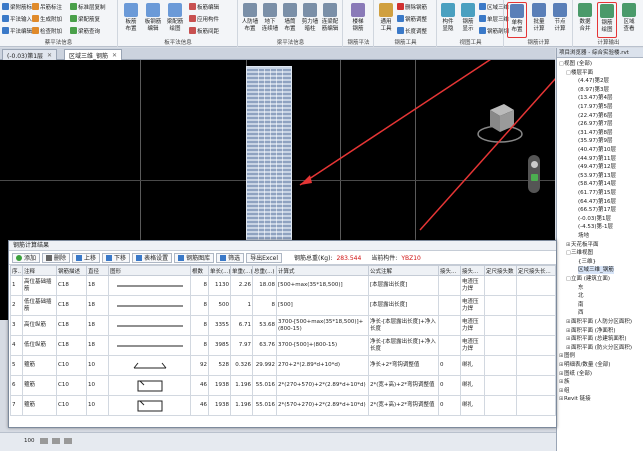 The height and width of the screenshot is (451, 643). What do you see at coordinates (588, 279) in the screenshot?
I see `tree-item: □ 立面 (建筑立面)` at bounding box center [588, 279].